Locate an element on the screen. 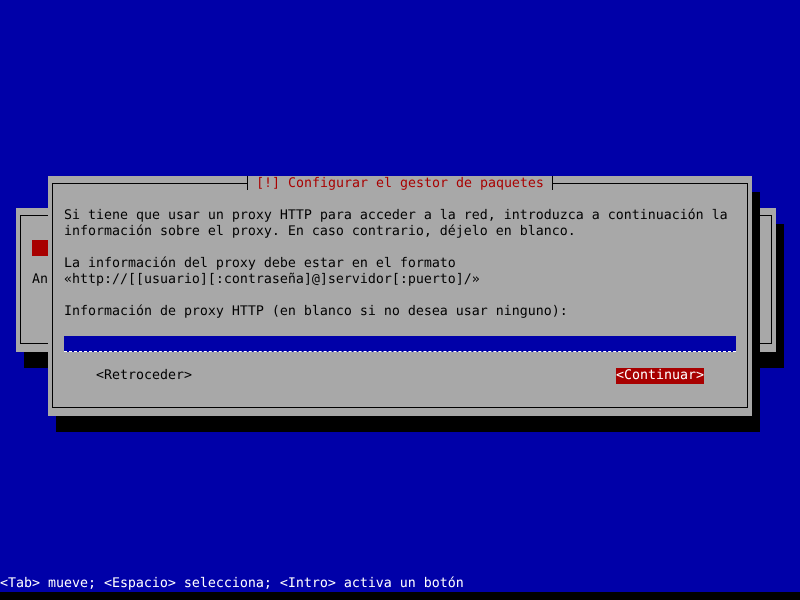 The image size is (800, 600). back-button: <Retroceder> is located at coordinates (144, 376).